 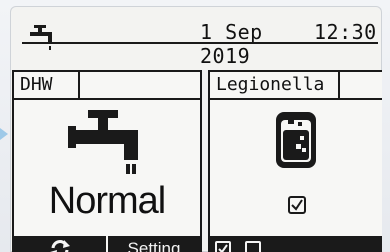 What do you see at coordinates (107, 201) in the screenshot?
I see `dhw-mode-label: Normal` at bounding box center [107, 201].